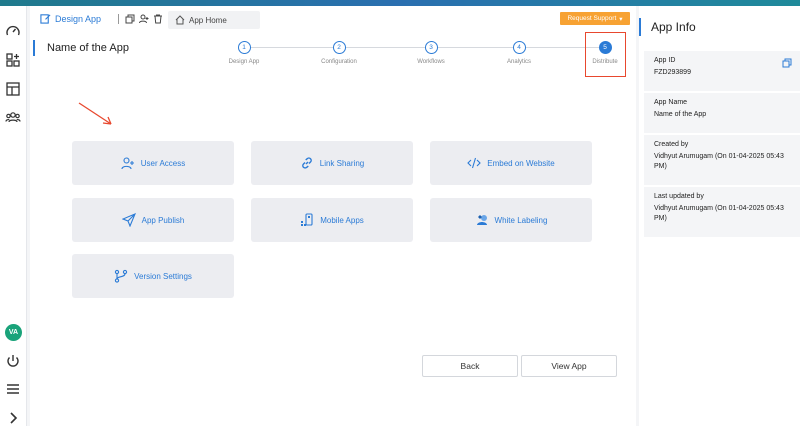  Describe the element at coordinates (470, 366) in the screenshot. I see `back-button: Back` at that location.